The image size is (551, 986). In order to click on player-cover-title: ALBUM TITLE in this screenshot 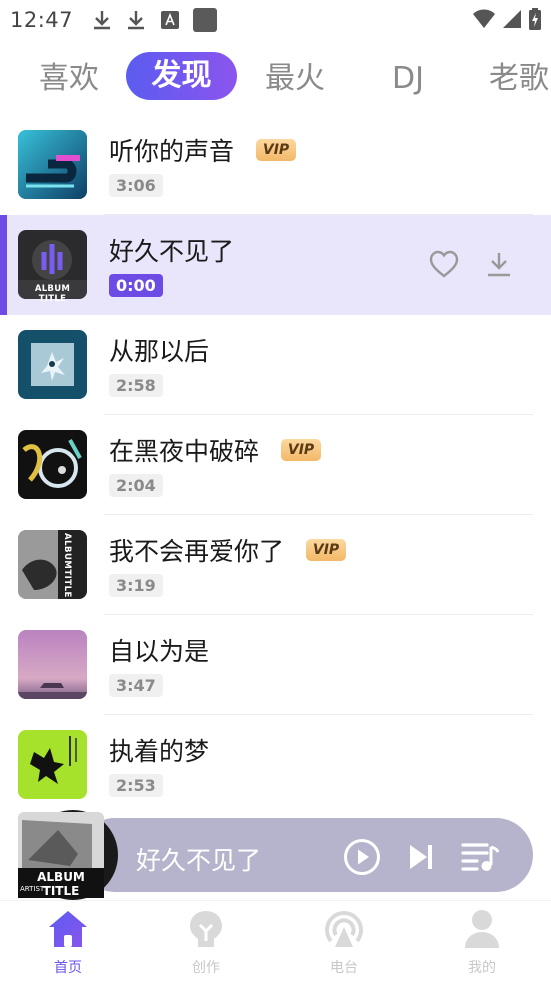, I will do `click(61, 884)`.